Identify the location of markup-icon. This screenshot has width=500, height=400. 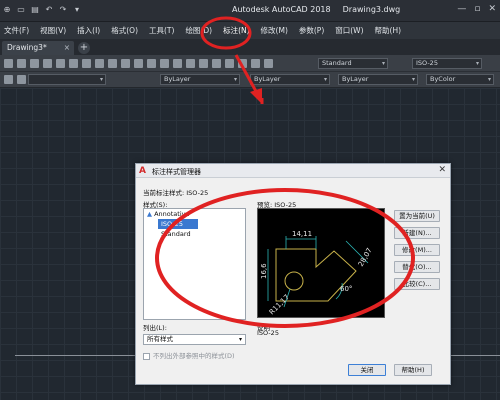
(255, 63).